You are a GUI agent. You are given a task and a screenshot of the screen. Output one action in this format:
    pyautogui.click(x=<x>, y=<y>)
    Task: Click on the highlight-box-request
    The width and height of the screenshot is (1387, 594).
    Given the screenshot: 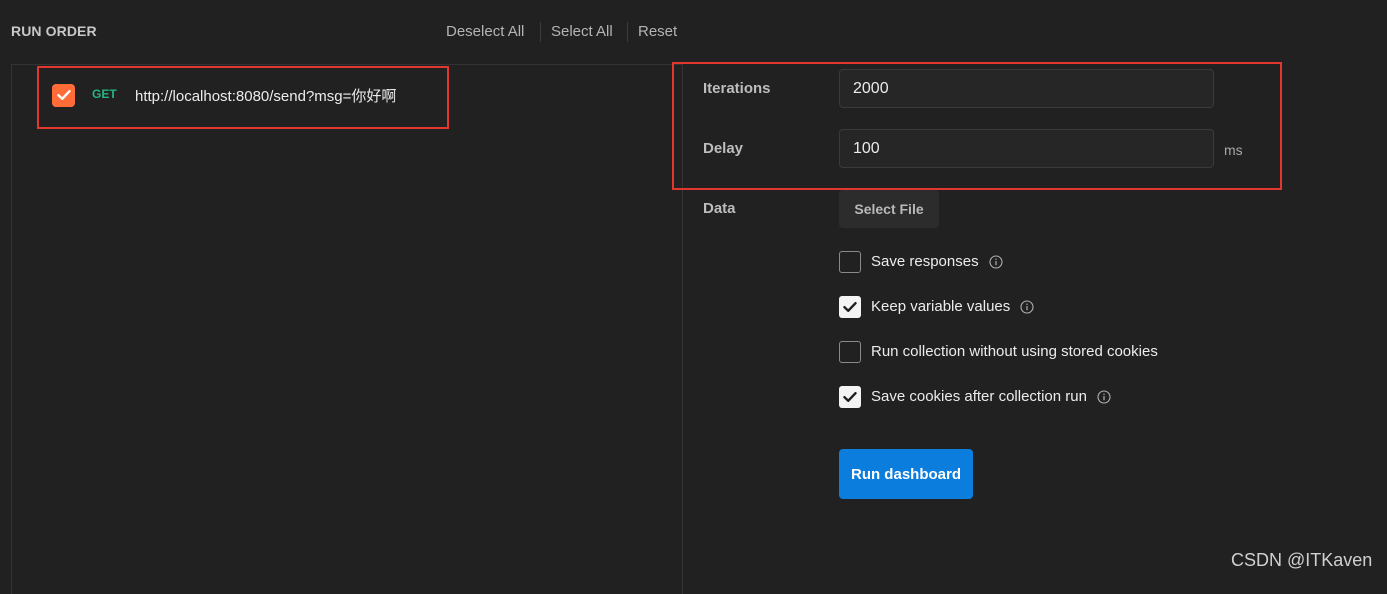 What is the action you would take?
    pyautogui.click(x=243, y=97)
    